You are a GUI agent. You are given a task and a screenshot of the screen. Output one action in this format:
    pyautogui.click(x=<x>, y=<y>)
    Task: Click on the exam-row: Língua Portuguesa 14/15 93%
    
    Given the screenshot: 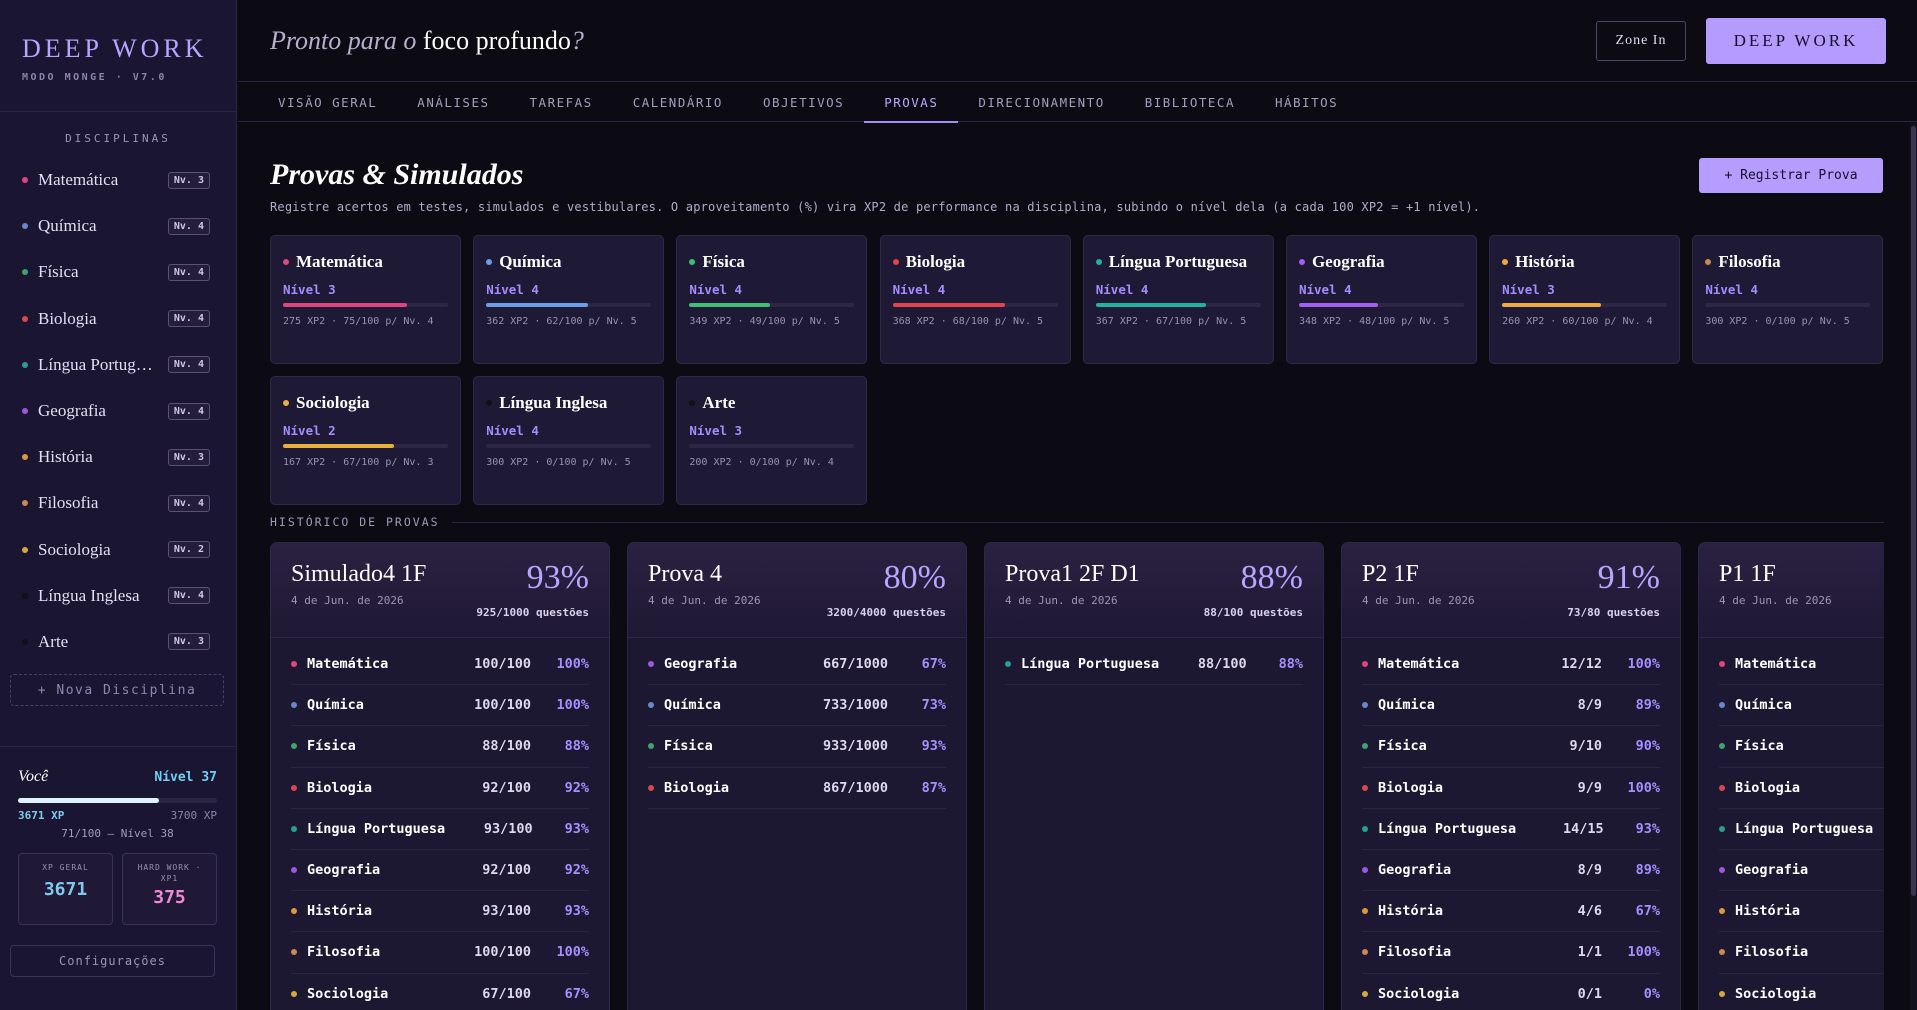 What is the action you would take?
    pyautogui.click(x=1511, y=829)
    